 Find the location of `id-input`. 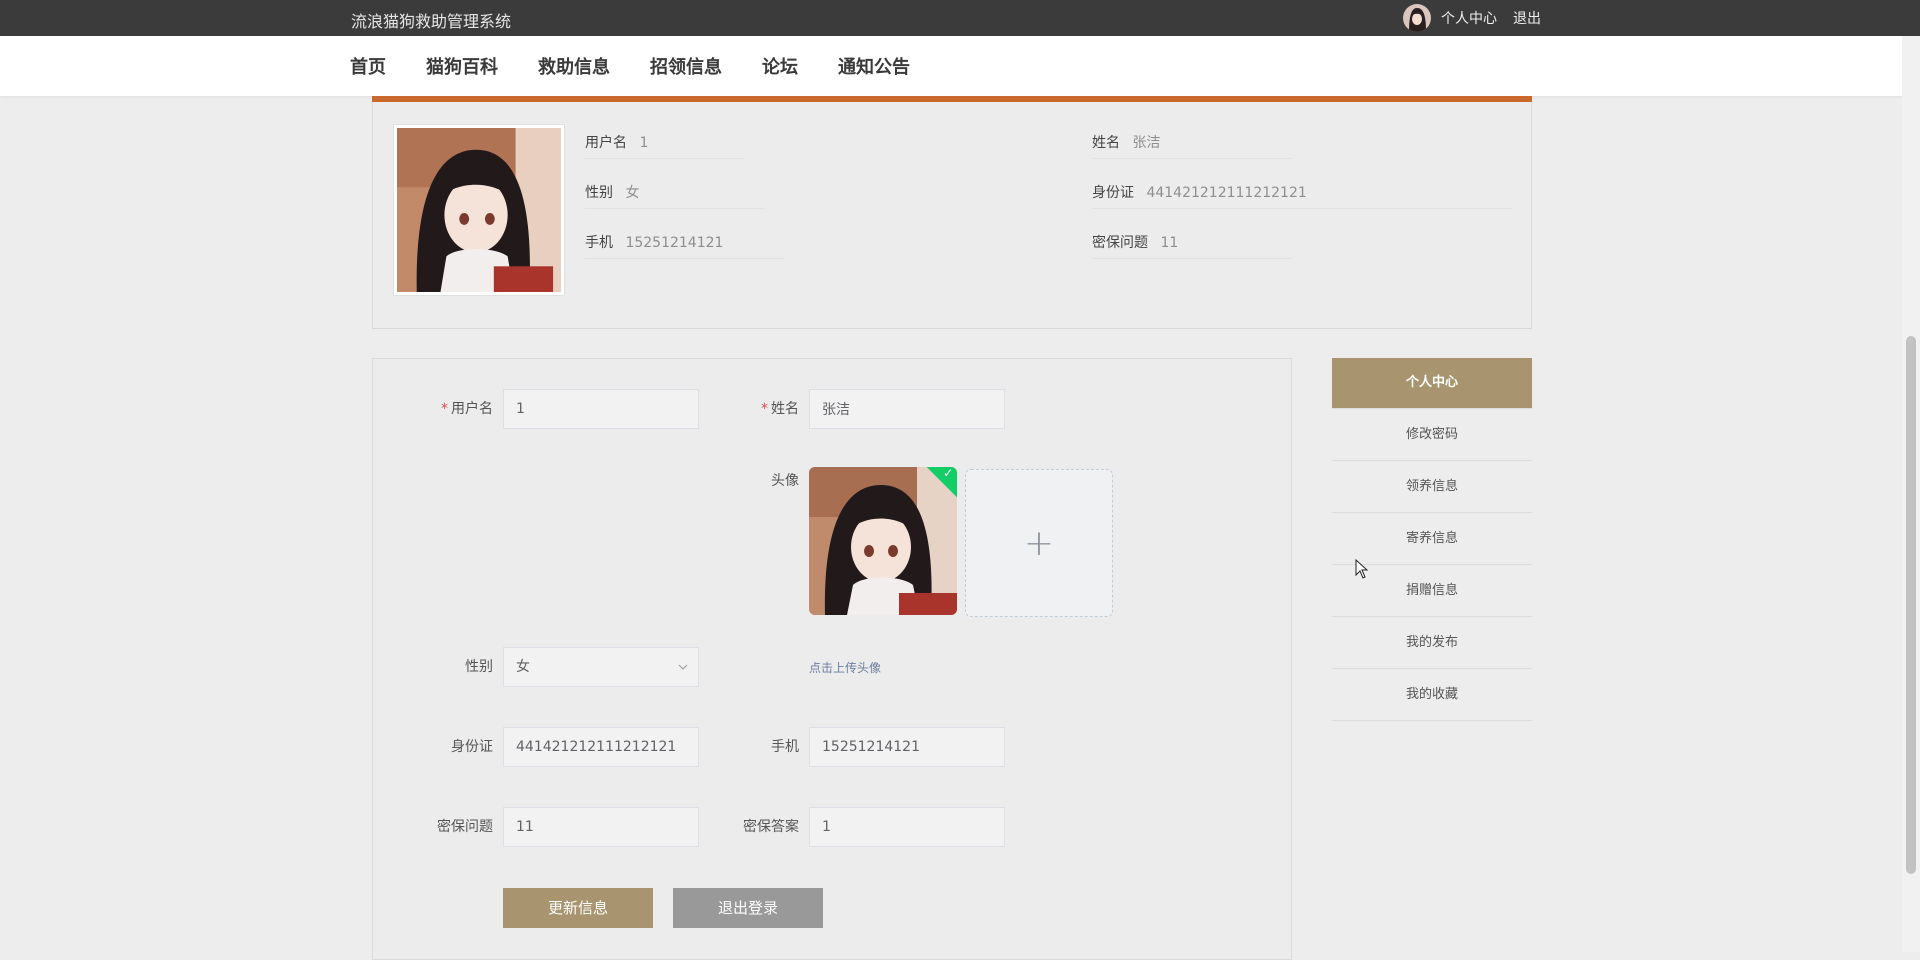

id-input is located at coordinates (601, 747).